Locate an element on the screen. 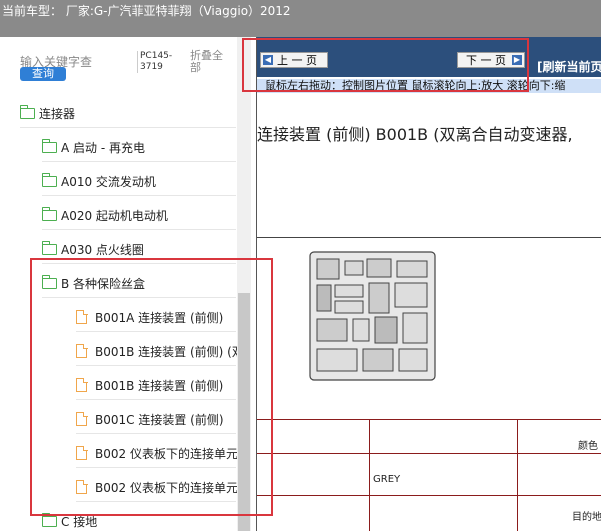 This screenshot has width=601, height=531. pc-code: PC145-3719 is located at coordinates (158, 62).